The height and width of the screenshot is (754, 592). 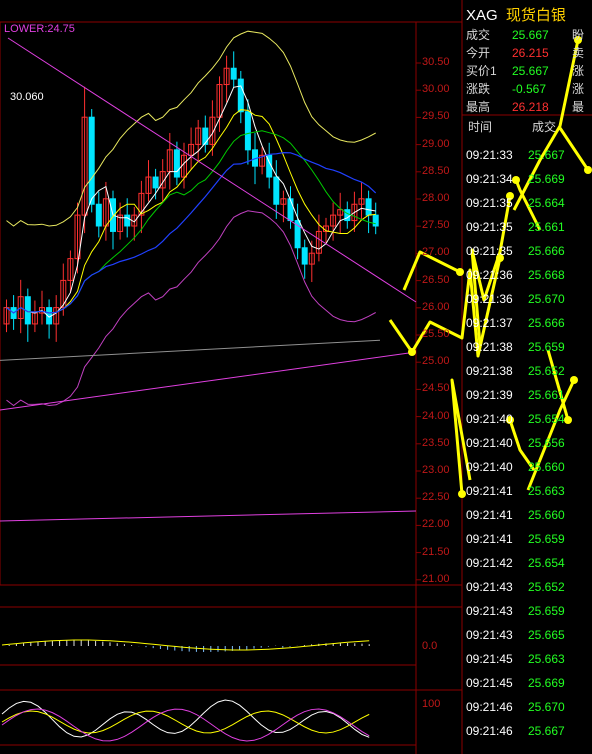 What do you see at coordinates (529, 251) in the screenshot?
I see `tick-row: 09:21:35 25.666` at bounding box center [529, 251].